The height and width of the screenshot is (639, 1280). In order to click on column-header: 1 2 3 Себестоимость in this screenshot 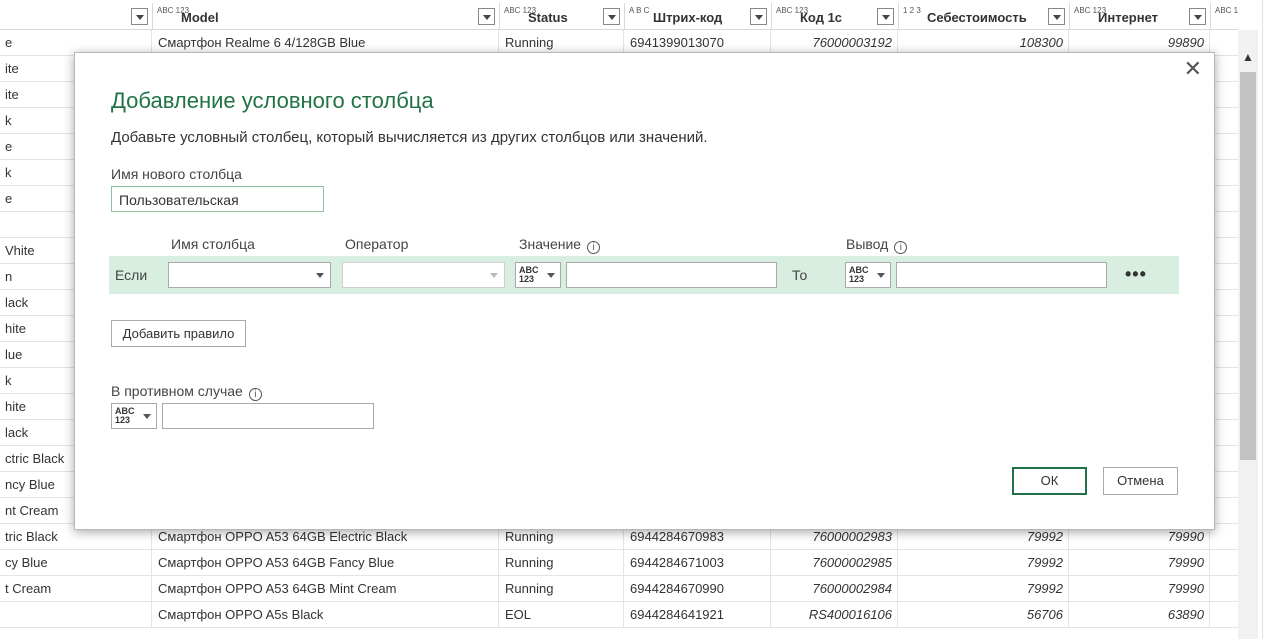, I will do `click(984, 16)`.